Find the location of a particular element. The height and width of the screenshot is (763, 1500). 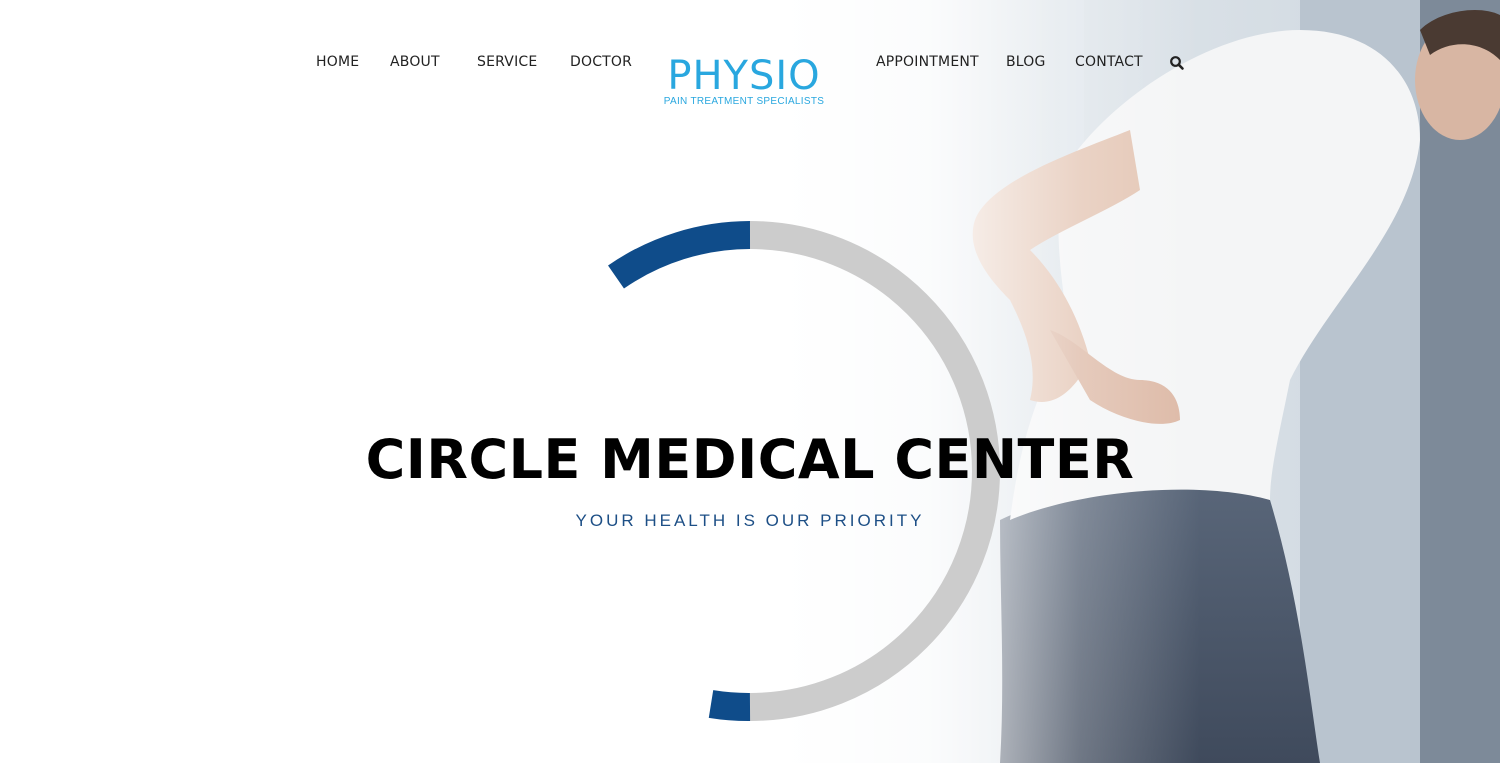

nav-contact: CONTACT is located at coordinates (1109, 62).